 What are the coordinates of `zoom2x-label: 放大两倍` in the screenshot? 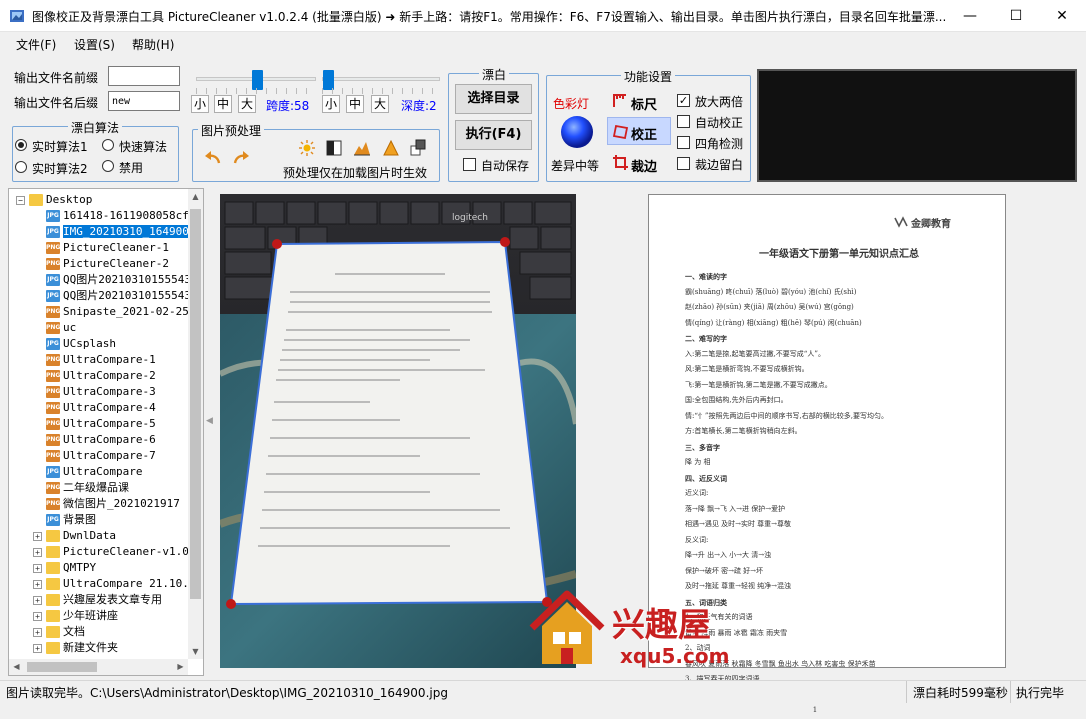 It's located at (719, 101).